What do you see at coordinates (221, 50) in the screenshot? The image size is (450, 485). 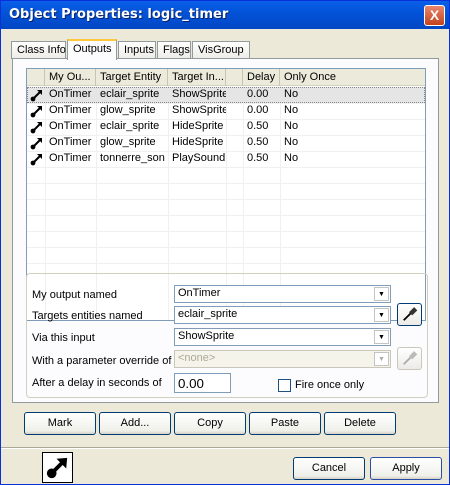 I see `tab-visgroup: VisGroup` at bounding box center [221, 50].